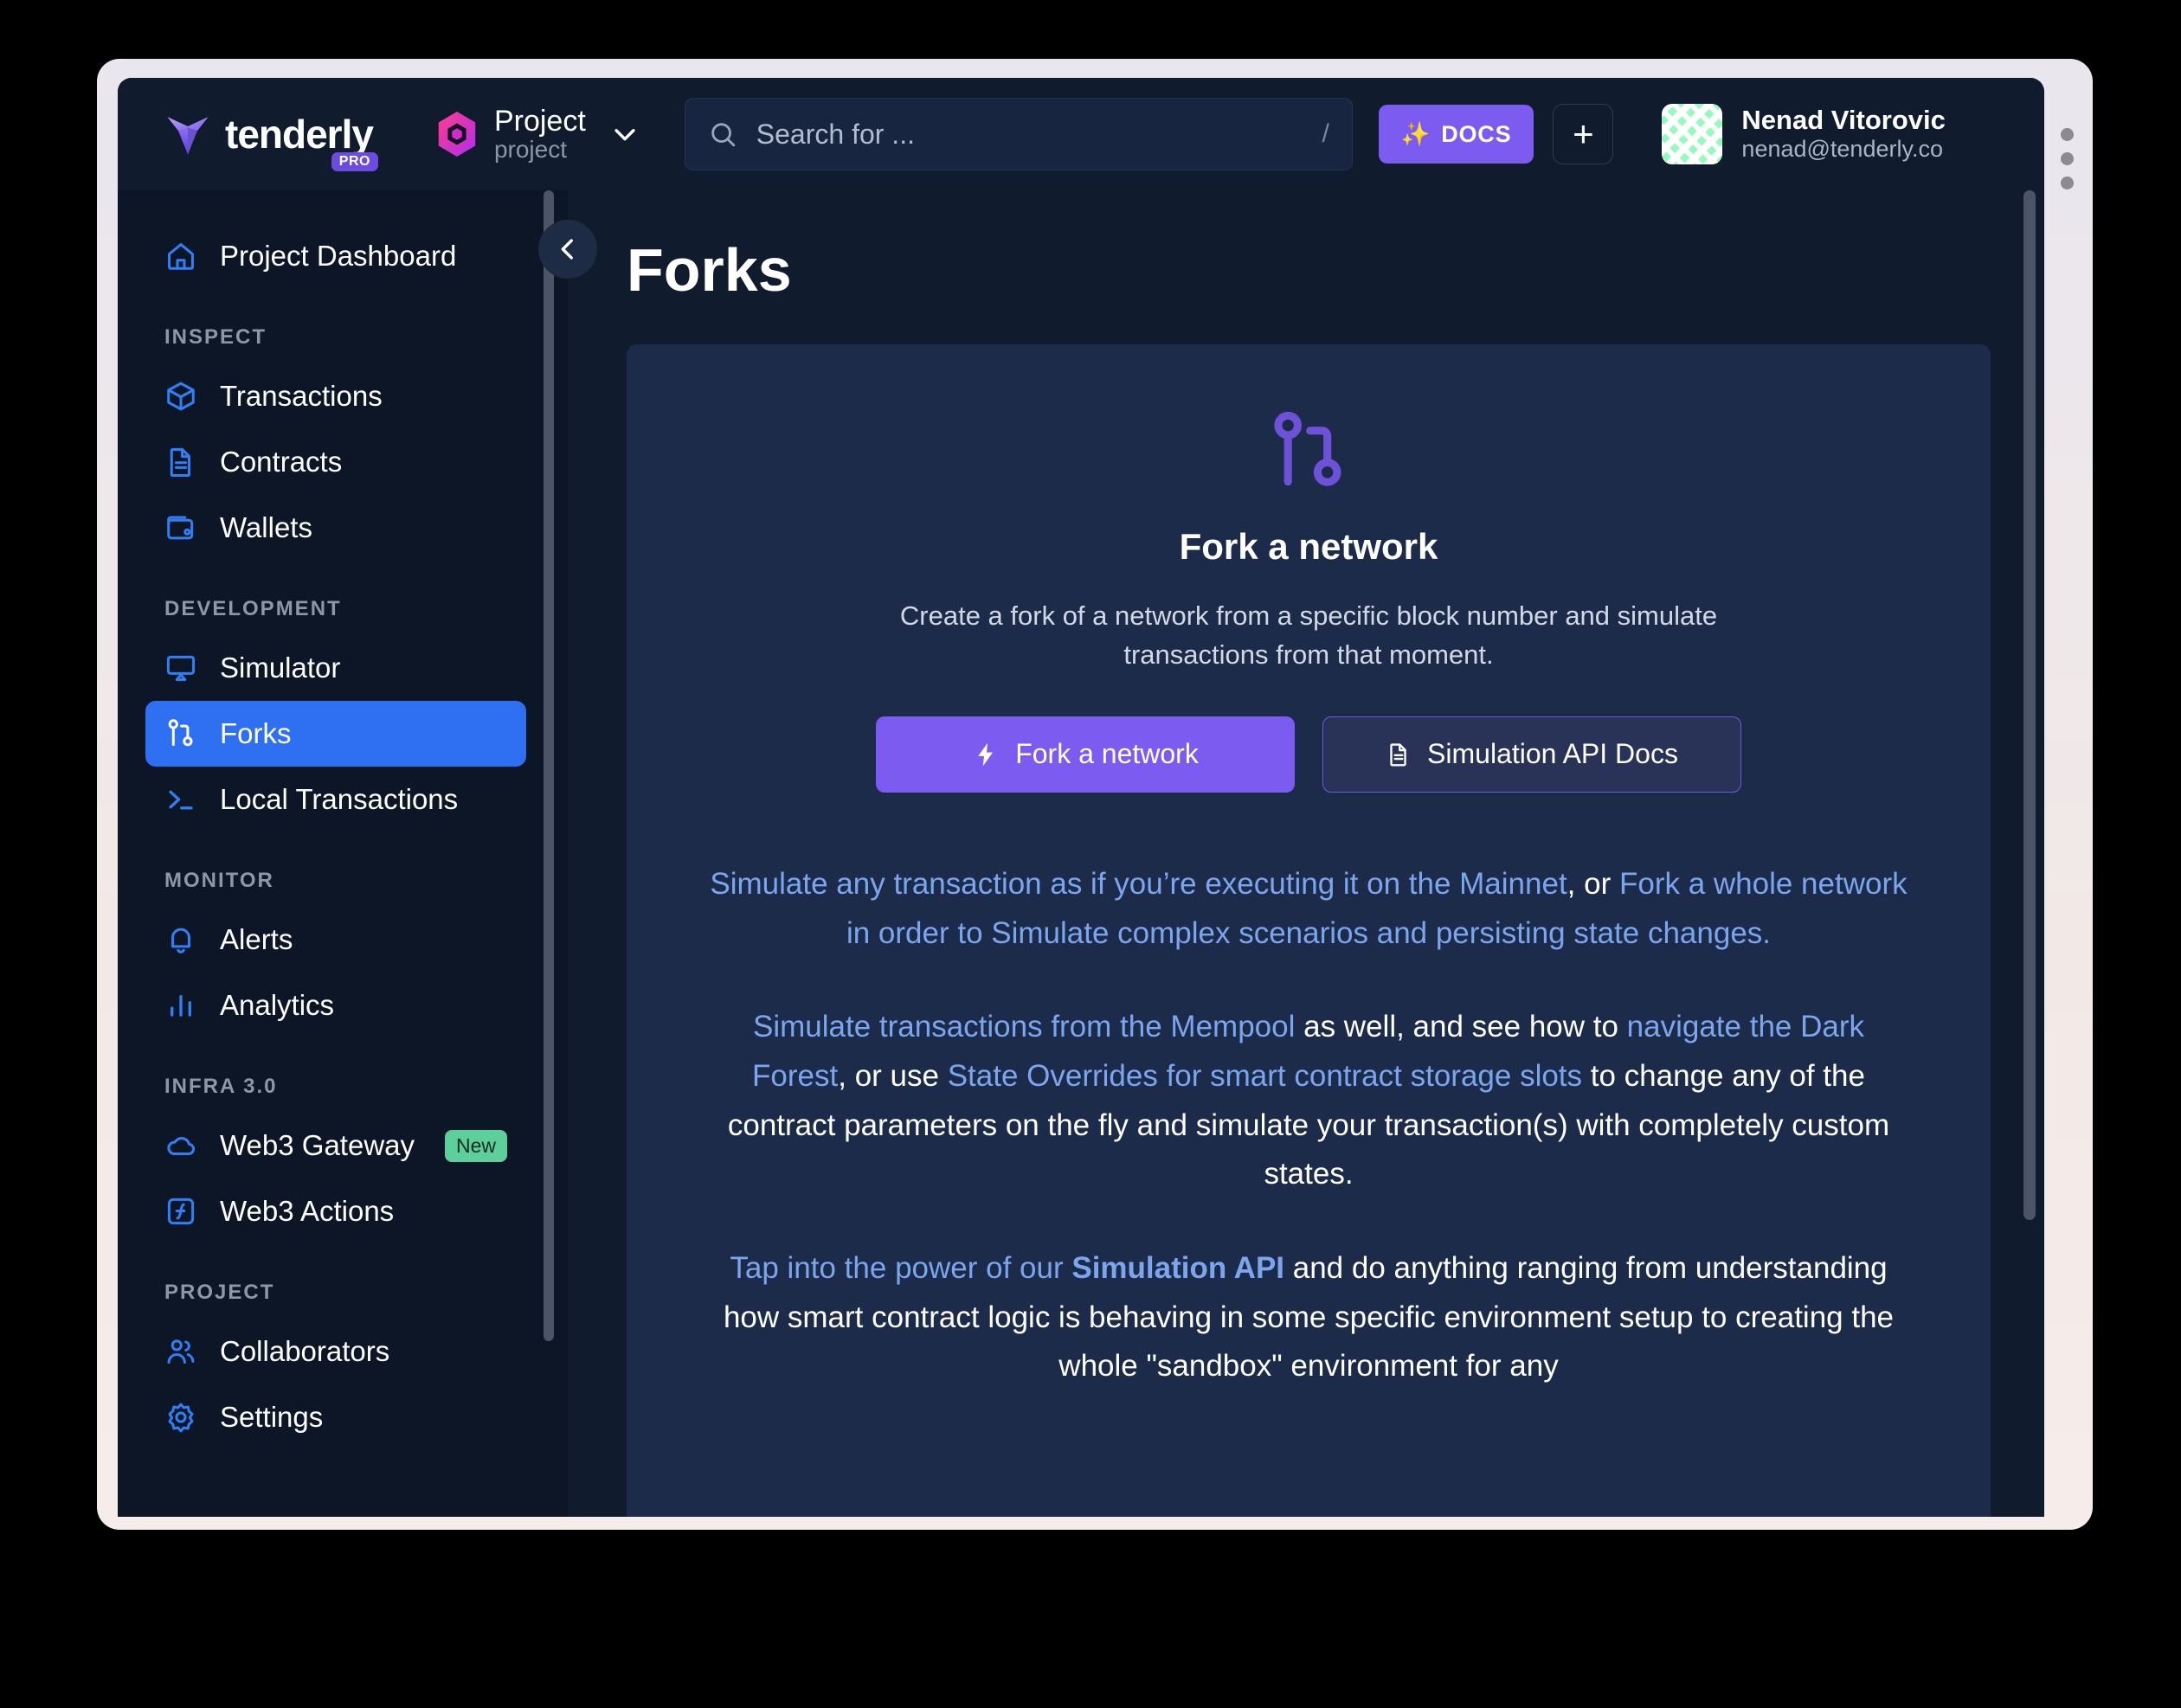 The image size is (2181, 1708). Describe the element at coordinates (1024, 1026) in the screenshot. I see `link-simulate-mempool: Simulate transactions from the Mempool` at that location.